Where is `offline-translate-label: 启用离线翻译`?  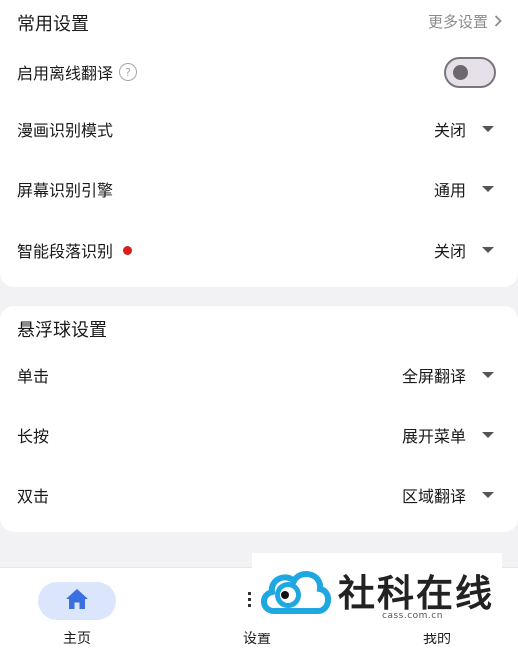
offline-translate-label: 启用离线翻译 is located at coordinates (65, 73).